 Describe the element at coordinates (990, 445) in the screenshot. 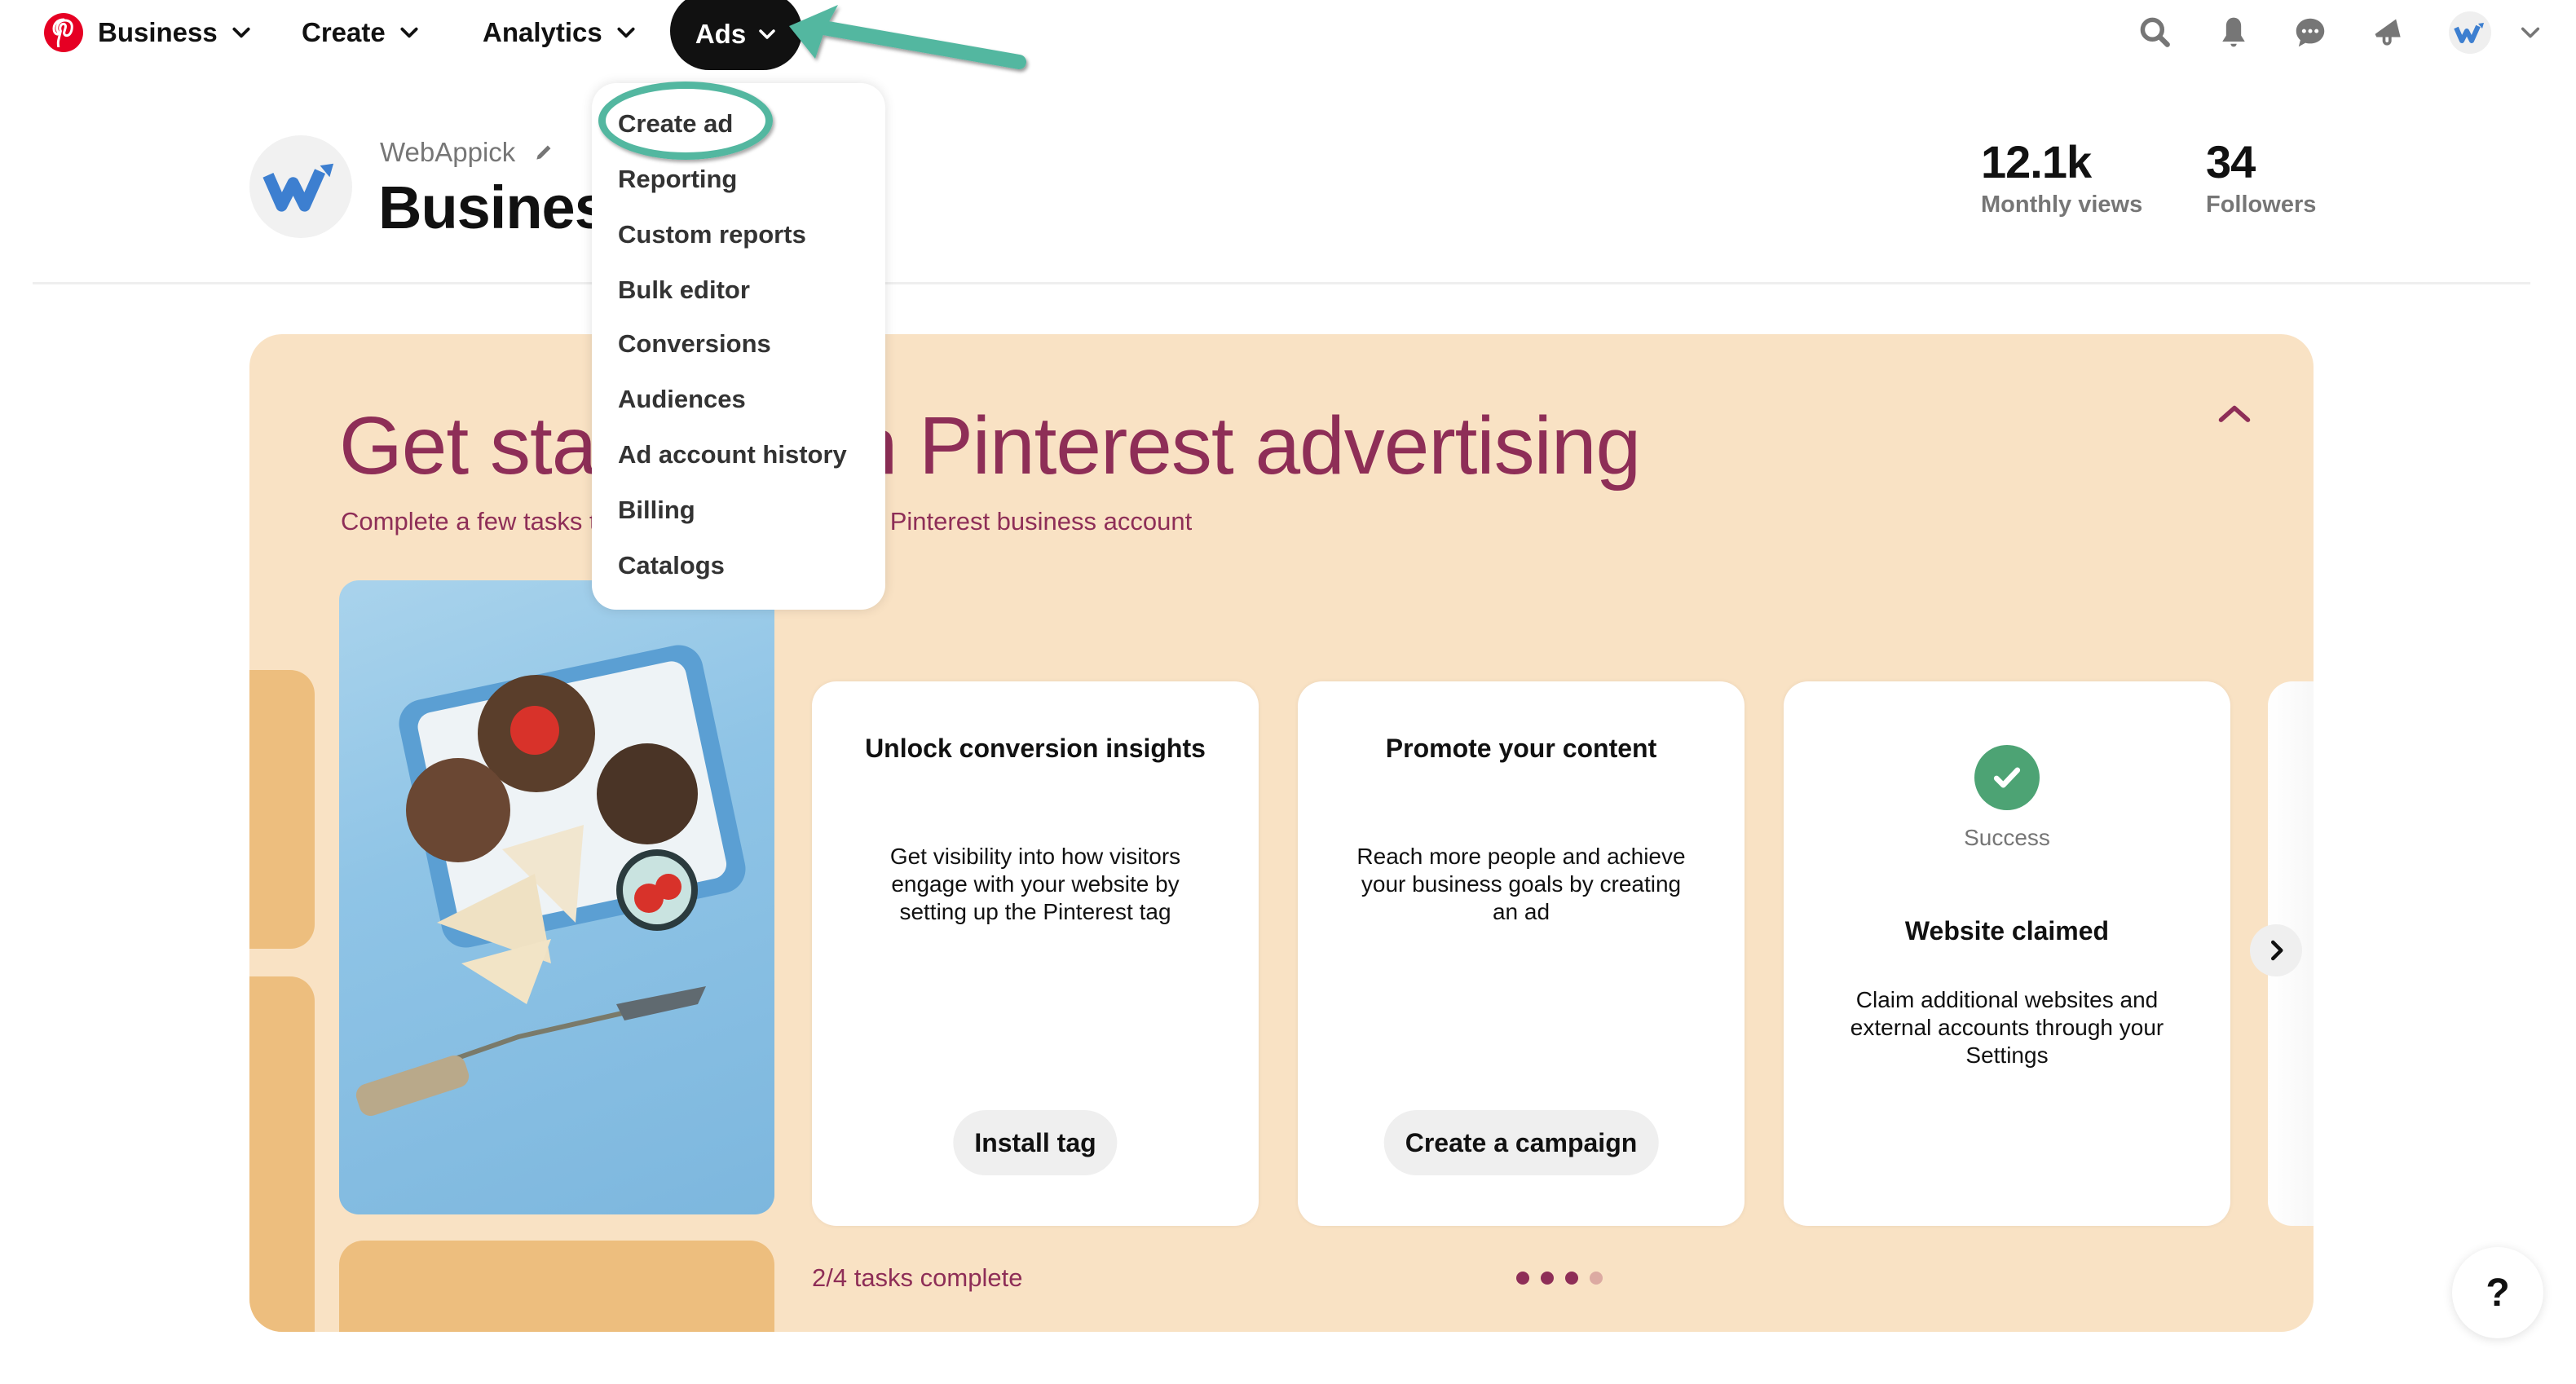

I see `banner-title: Get started with Pinterest advertising` at that location.